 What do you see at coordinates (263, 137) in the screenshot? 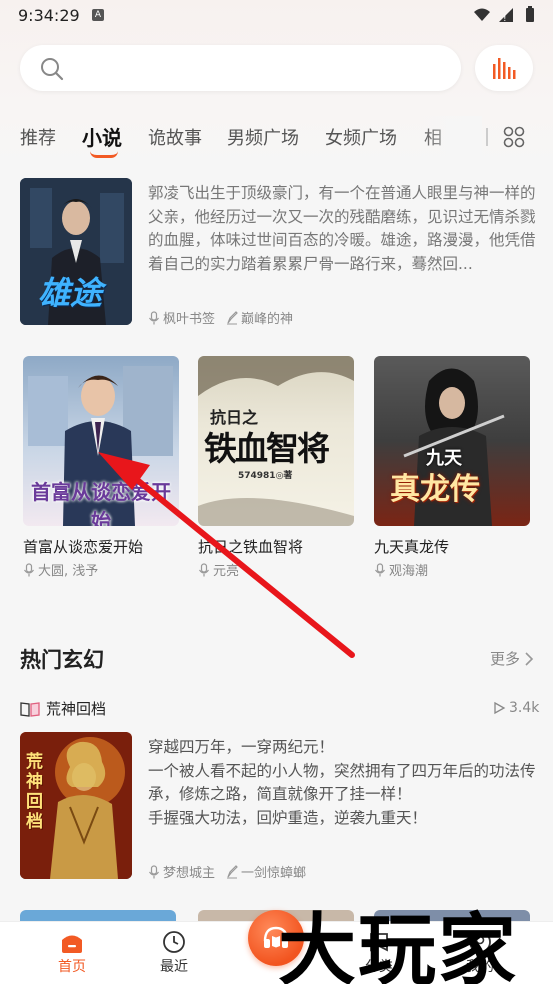
I see `tab-male-plaza: 男频广场` at bounding box center [263, 137].